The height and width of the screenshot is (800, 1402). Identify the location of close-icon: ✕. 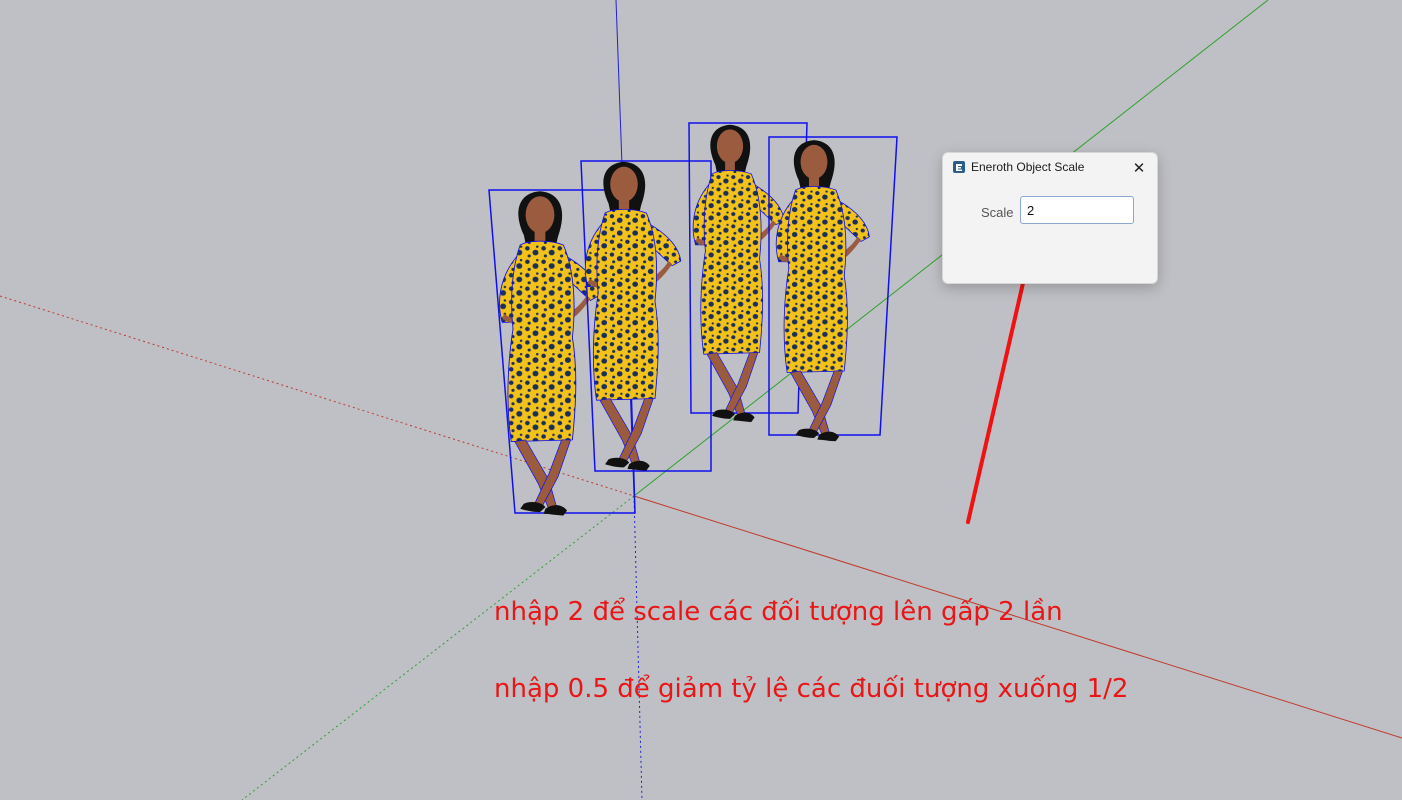
(1139, 168).